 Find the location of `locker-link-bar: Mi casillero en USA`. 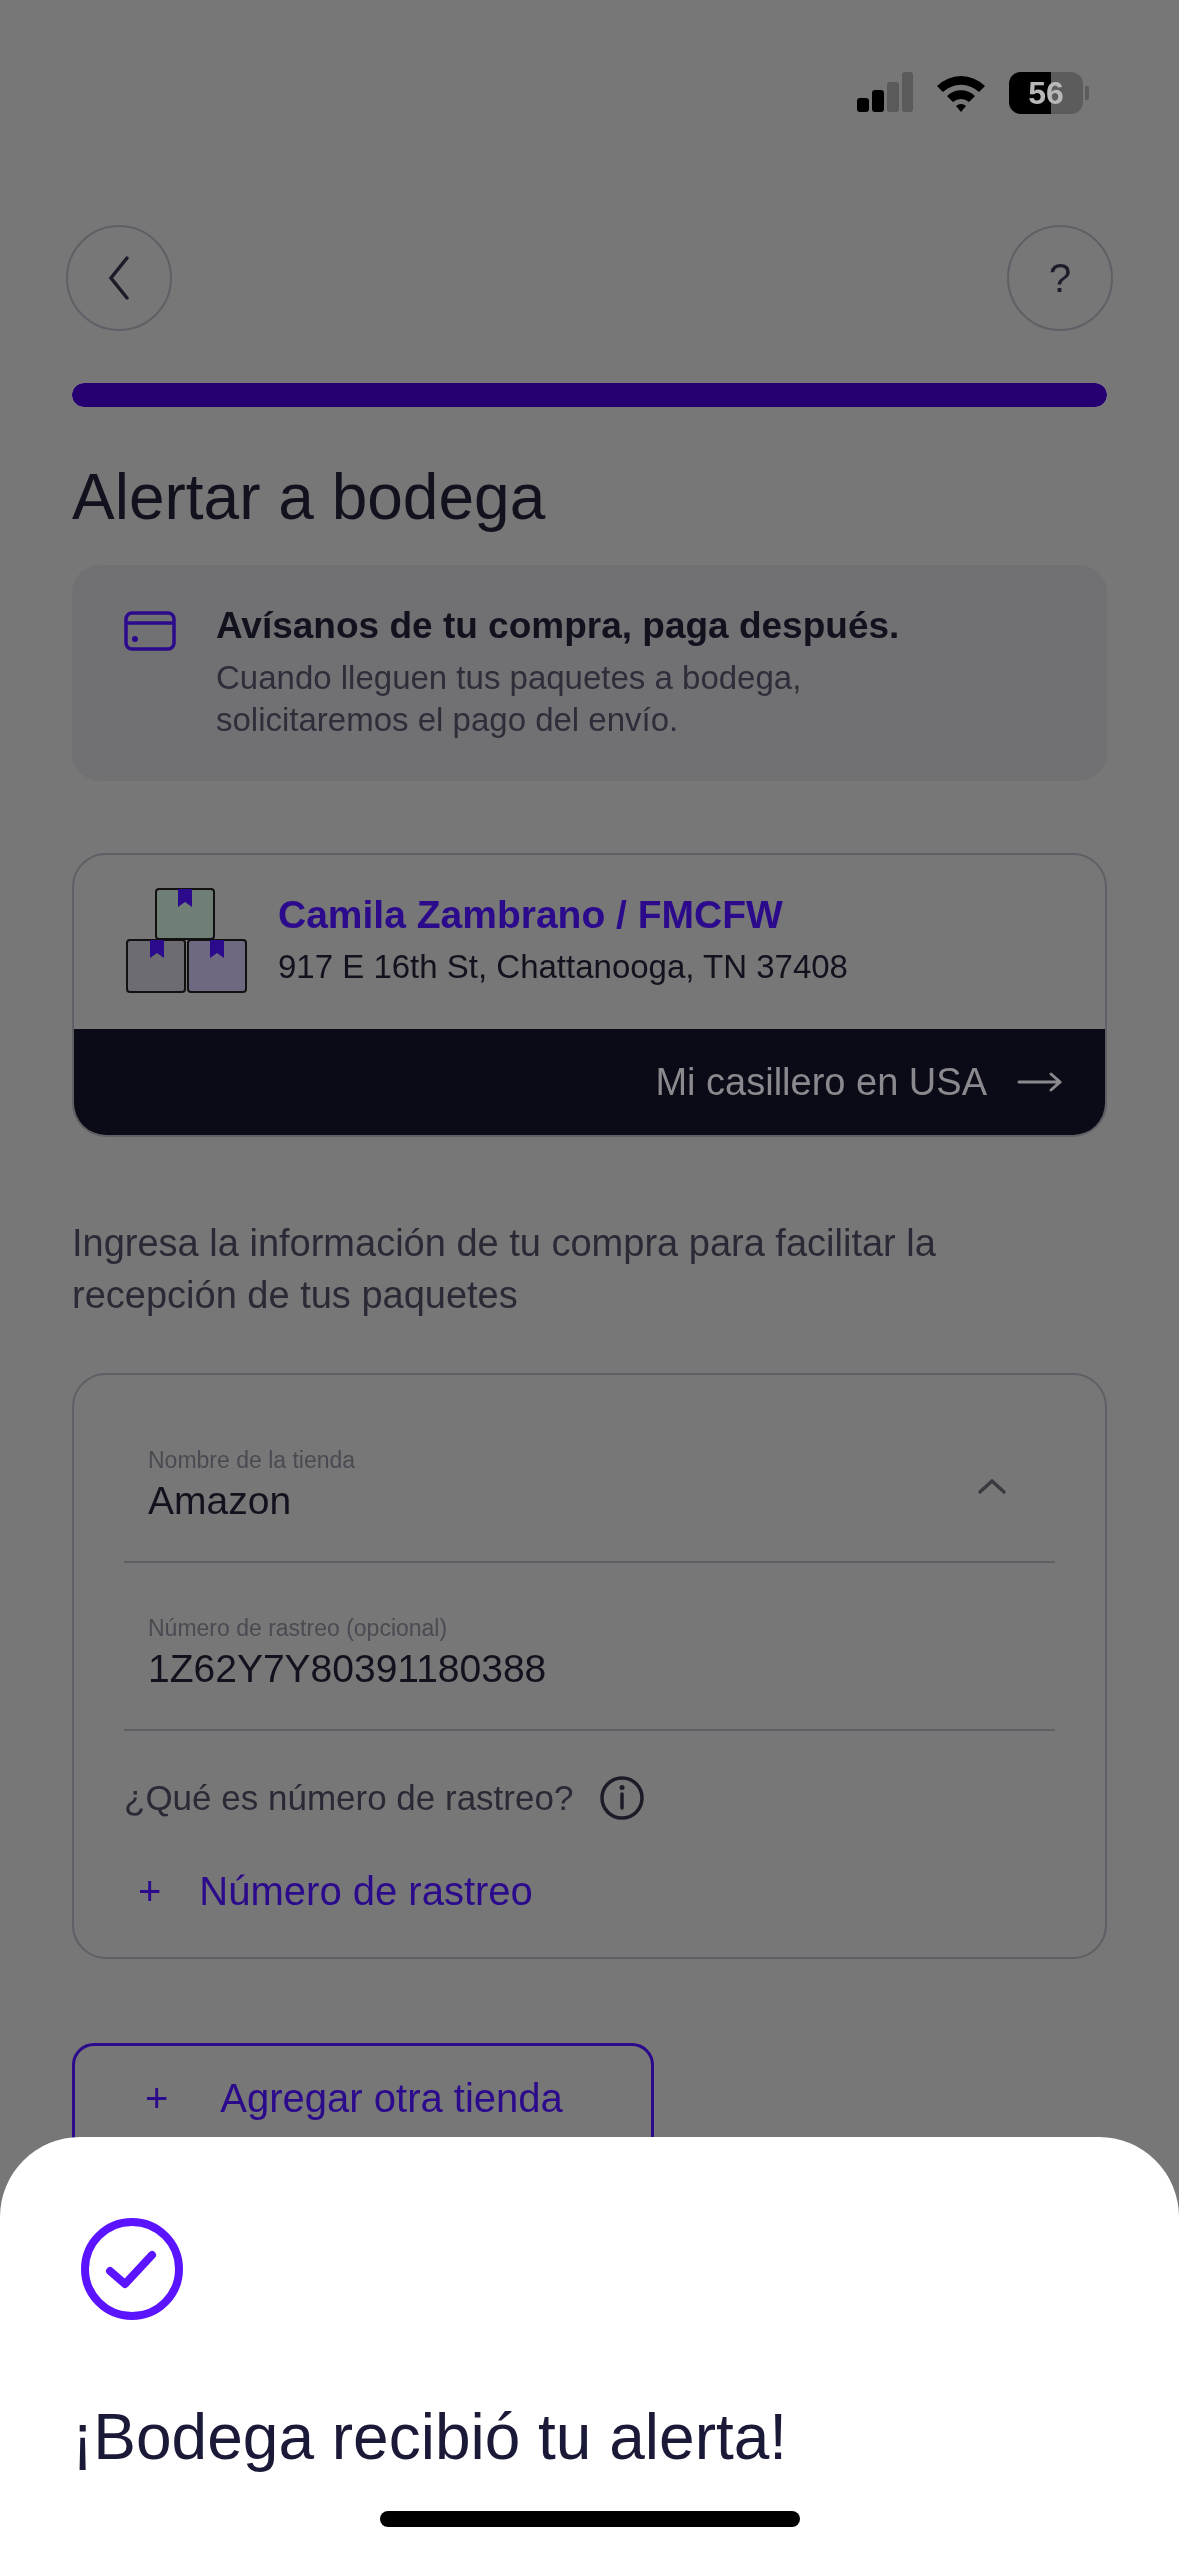

locker-link-bar: Mi casillero en USA is located at coordinates (589, 1082).